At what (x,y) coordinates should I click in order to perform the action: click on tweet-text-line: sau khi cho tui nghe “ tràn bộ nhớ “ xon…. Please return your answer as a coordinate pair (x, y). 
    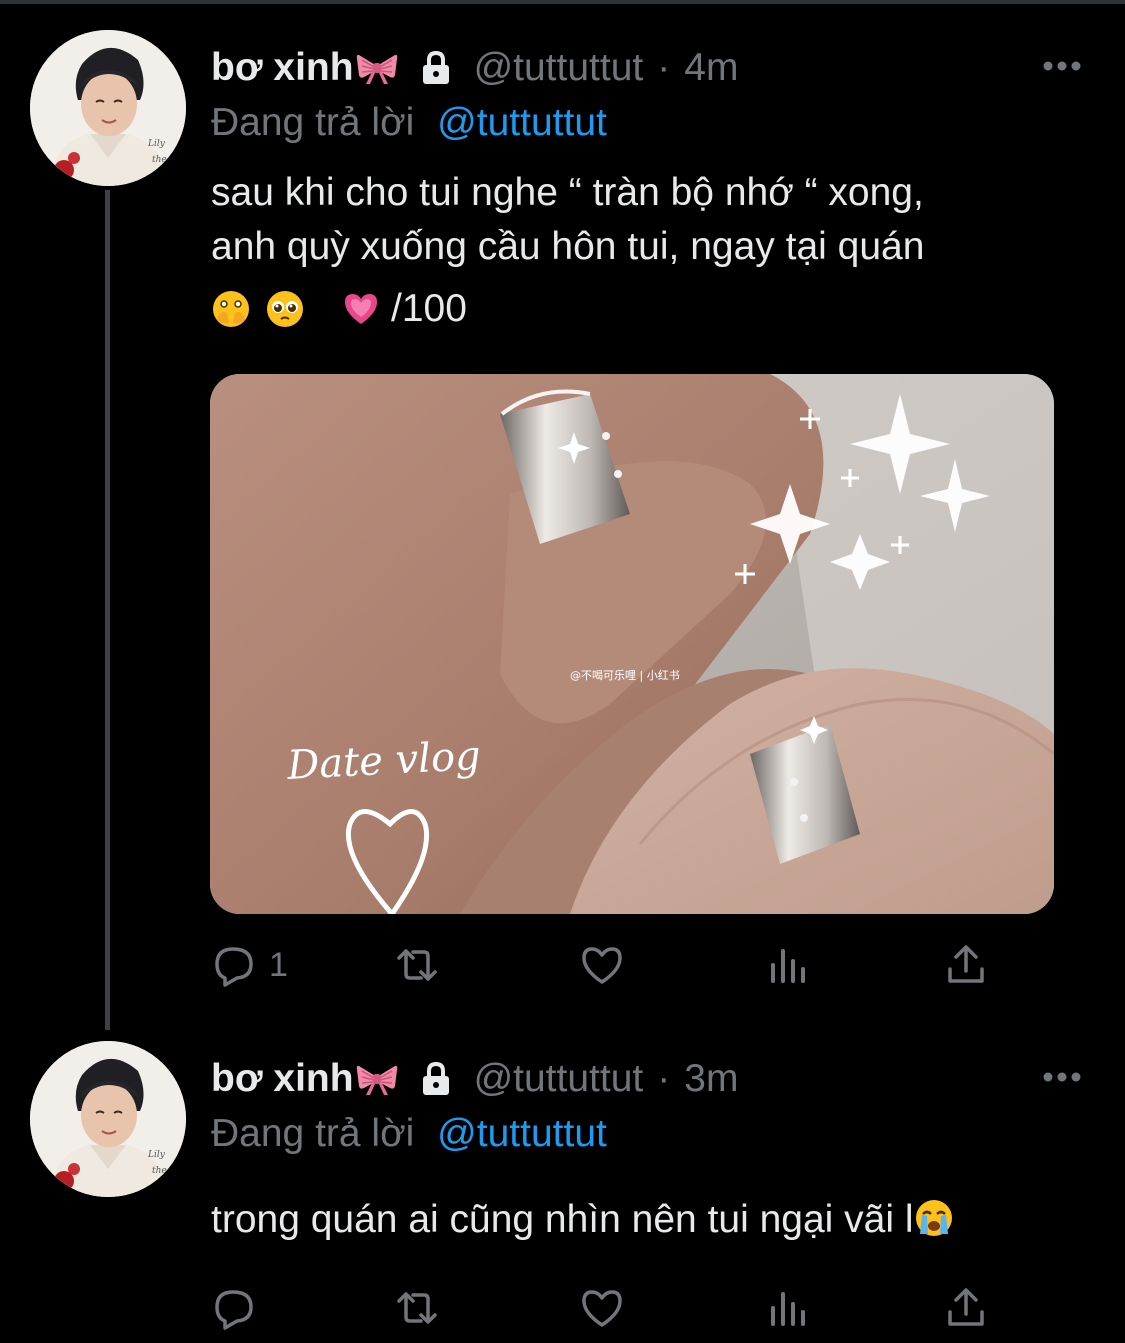
    Looking at the image, I should click on (567, 192).